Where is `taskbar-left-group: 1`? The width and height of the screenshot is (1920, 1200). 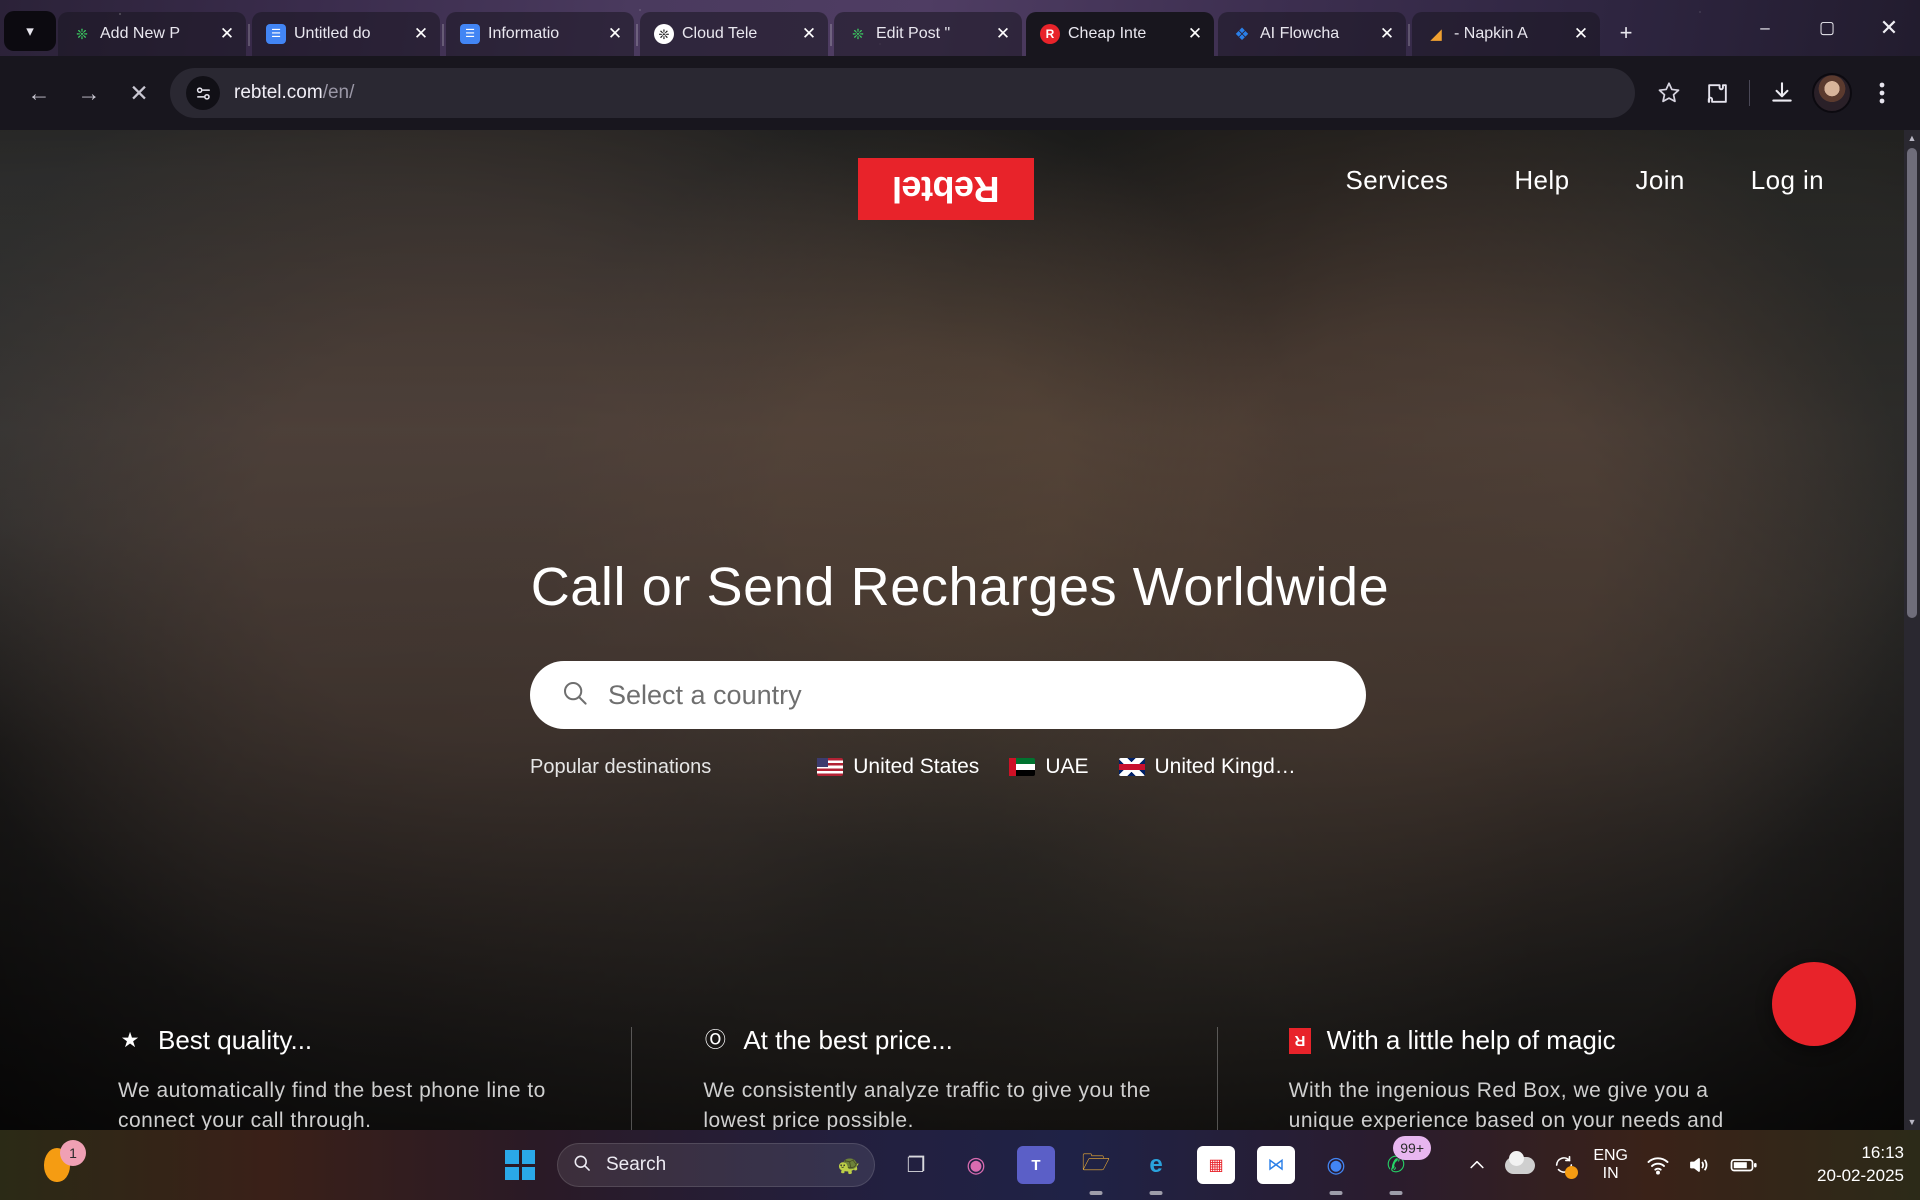 taskbar-left-group: 1 is located at coordinates (65, 1161).